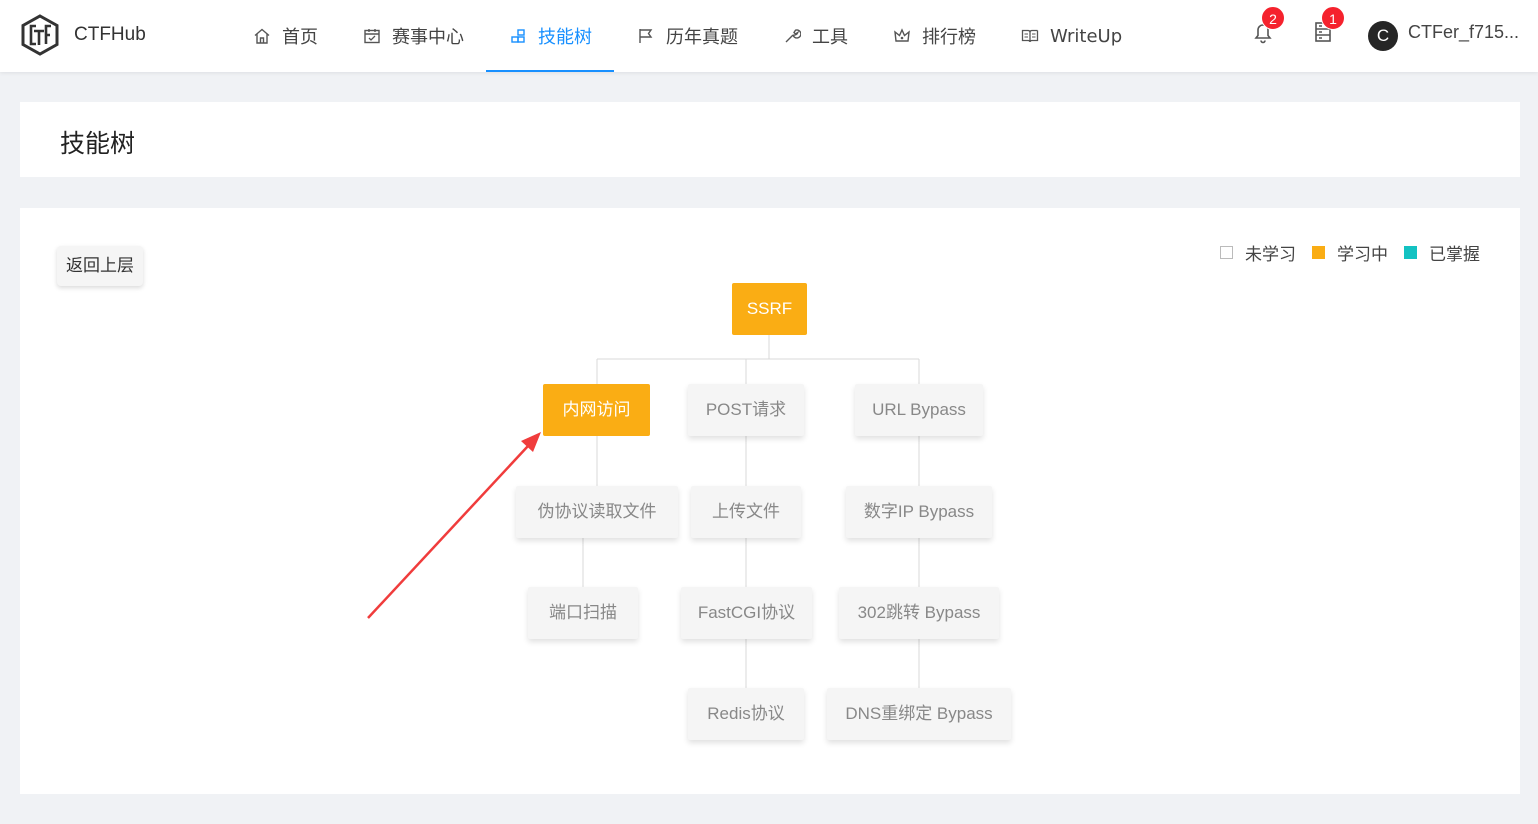 The width and height of the screenshot is (1538, 824). I want to click on messages-button: 1, so click(1328, 25).